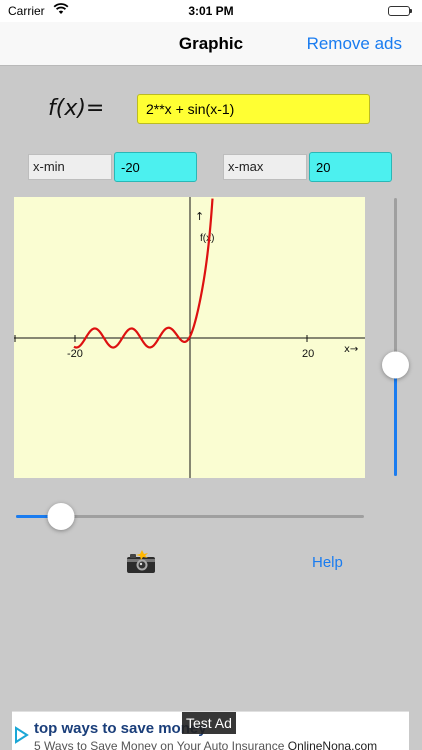 The height and width of the screenshot is (750, 422). Describe the element at coordinates (209, 723) in the screenshot. I see `test-ad-badge: Test Ad` at that location.